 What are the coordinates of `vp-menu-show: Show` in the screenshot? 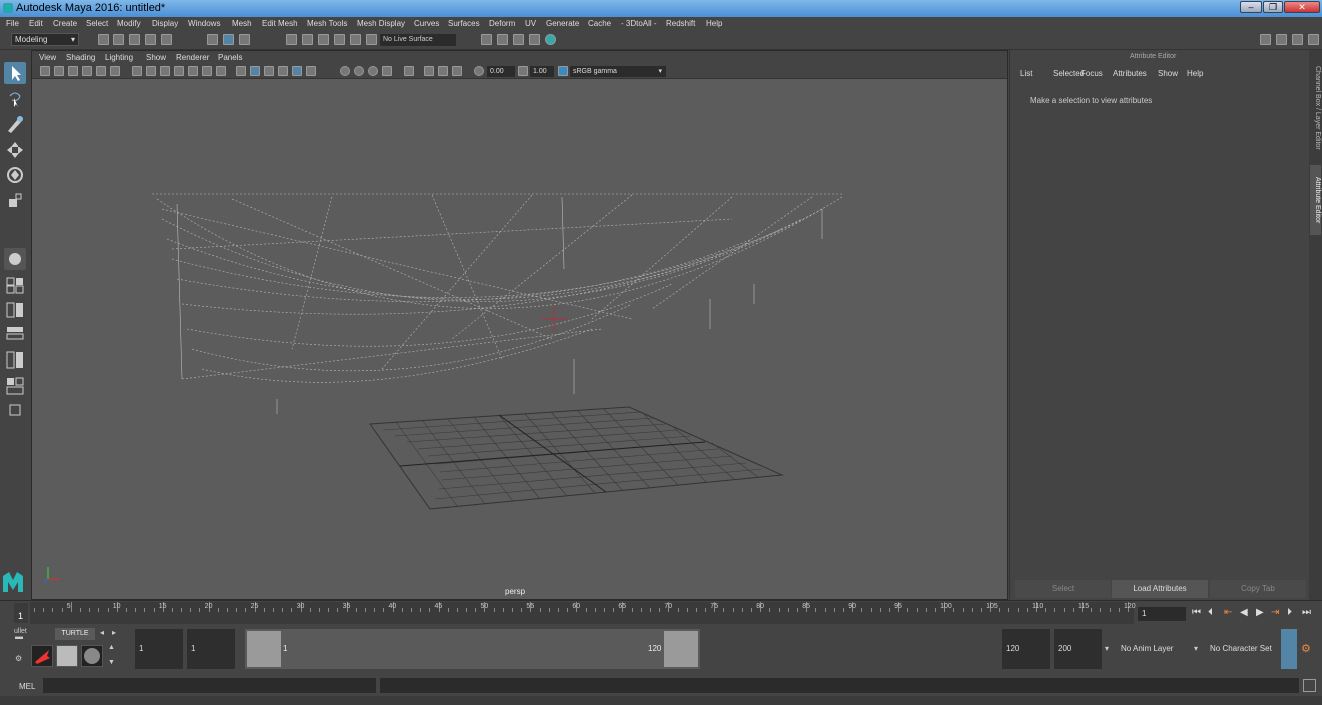 It's located at (156, 57).